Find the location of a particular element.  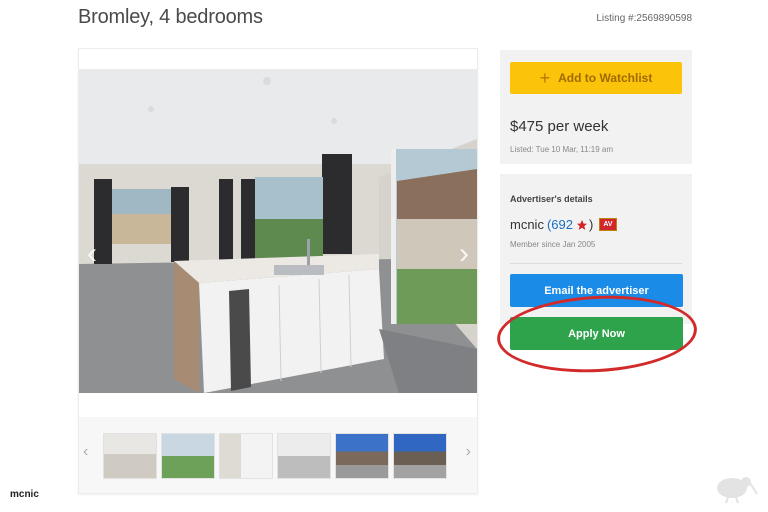

advertiser-user: mcnic ( 692 ) AV is located at coordinates (563, 224).